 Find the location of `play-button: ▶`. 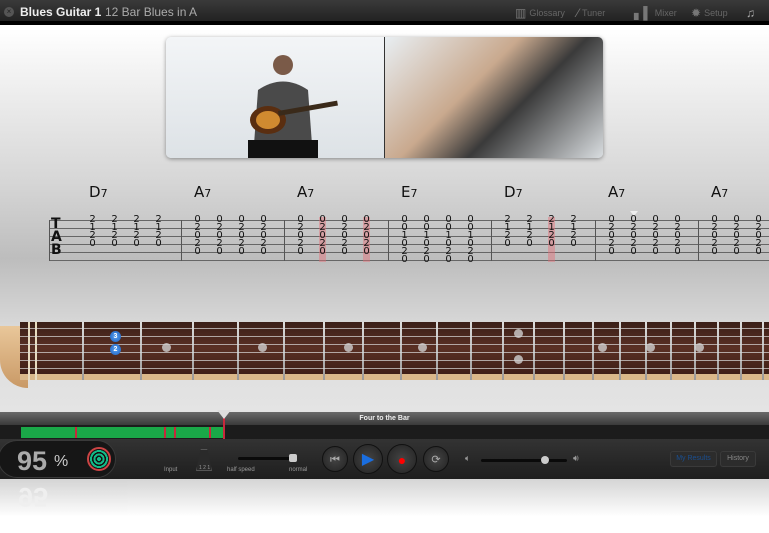

play-button: ▶ is located at coordinates (368, 459).